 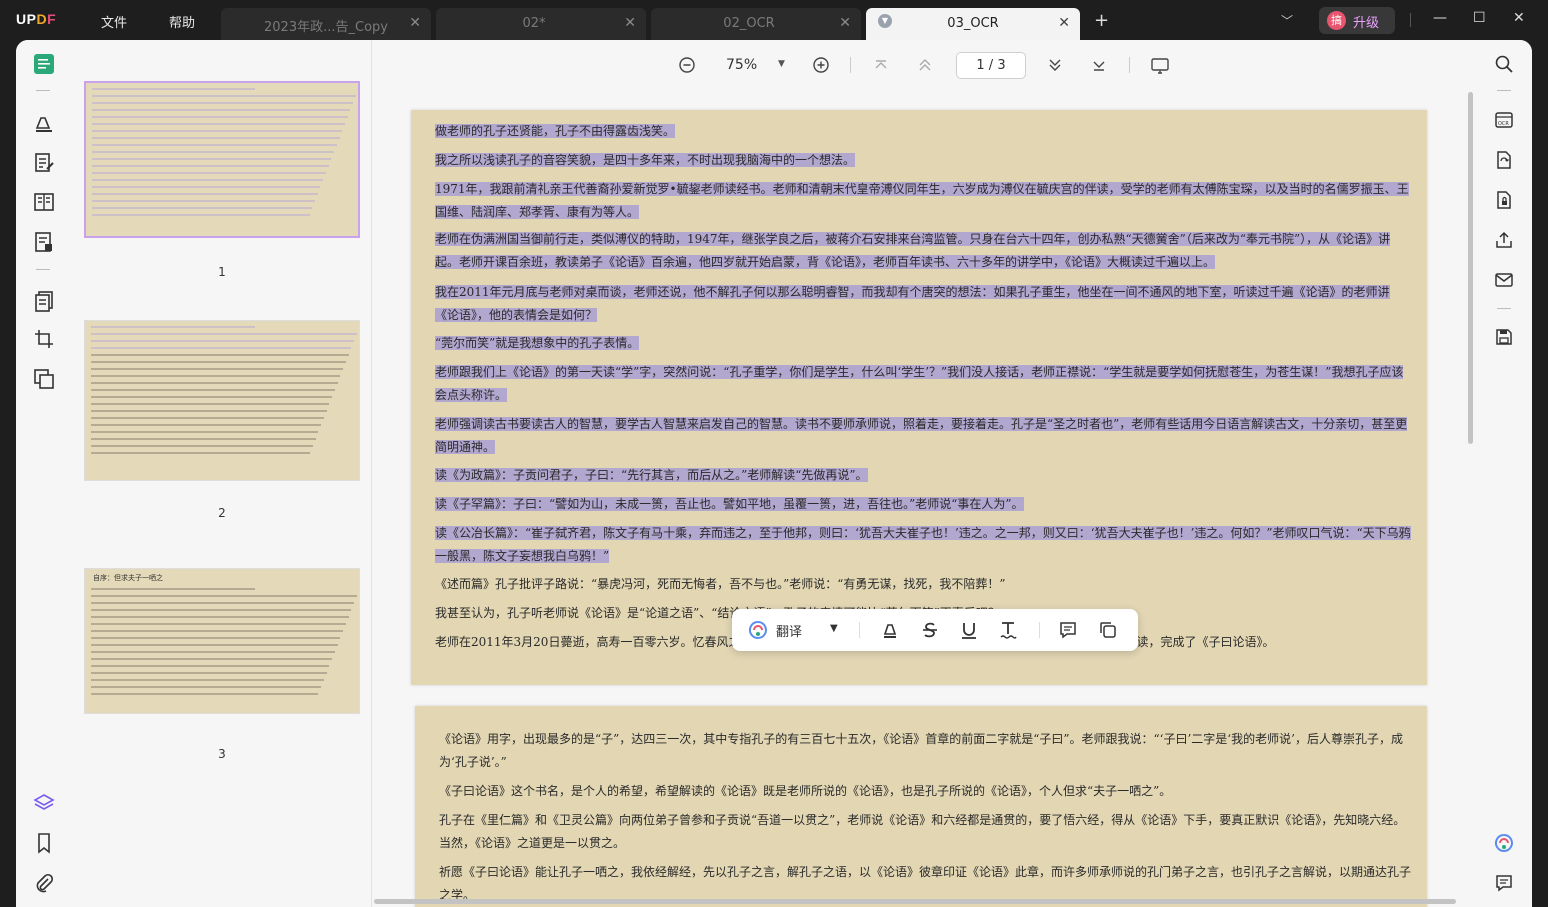 What do you see at coordinates (821, 65) in the screenshot?
I see `zoom-in-icon` at bounding box center [821, 65].